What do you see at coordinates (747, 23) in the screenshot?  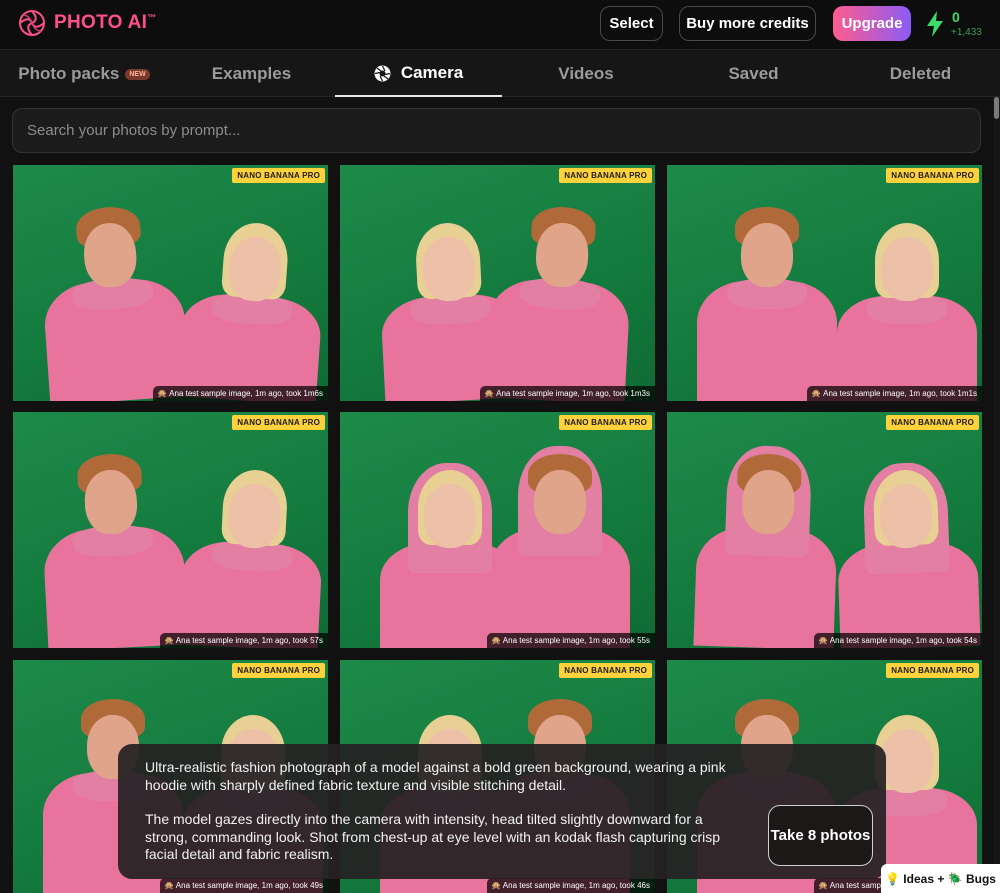 I see `buy-credits-button: Buy more credits` at bounding box center [747, 23].